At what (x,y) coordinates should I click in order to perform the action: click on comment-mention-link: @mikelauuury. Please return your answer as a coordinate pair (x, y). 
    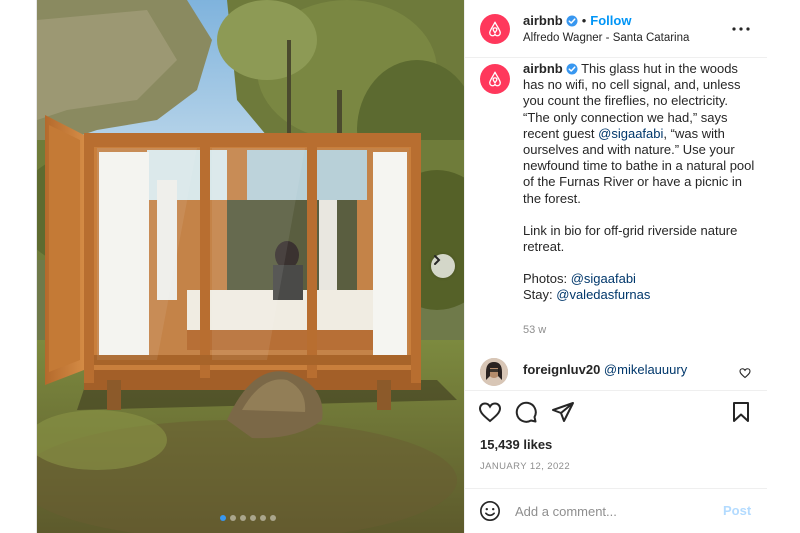
    Looking at the image, I should click on (645, 369).